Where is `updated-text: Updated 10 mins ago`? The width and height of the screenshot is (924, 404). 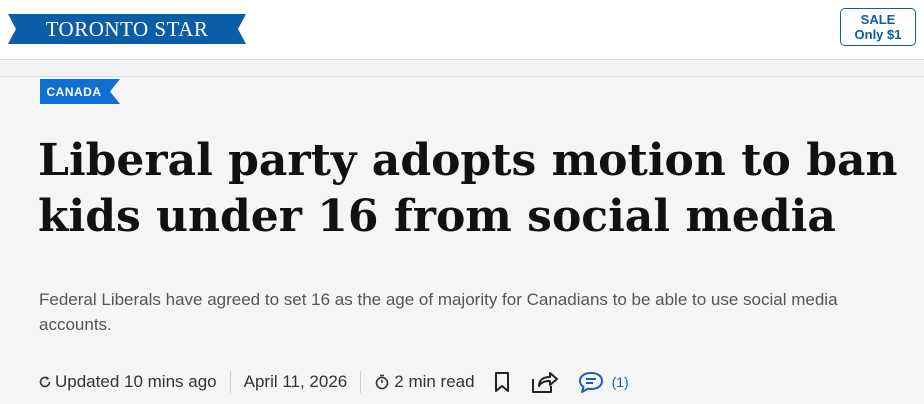 updated-text: Updated 10 mins ago is located at coordinates (136, 381).